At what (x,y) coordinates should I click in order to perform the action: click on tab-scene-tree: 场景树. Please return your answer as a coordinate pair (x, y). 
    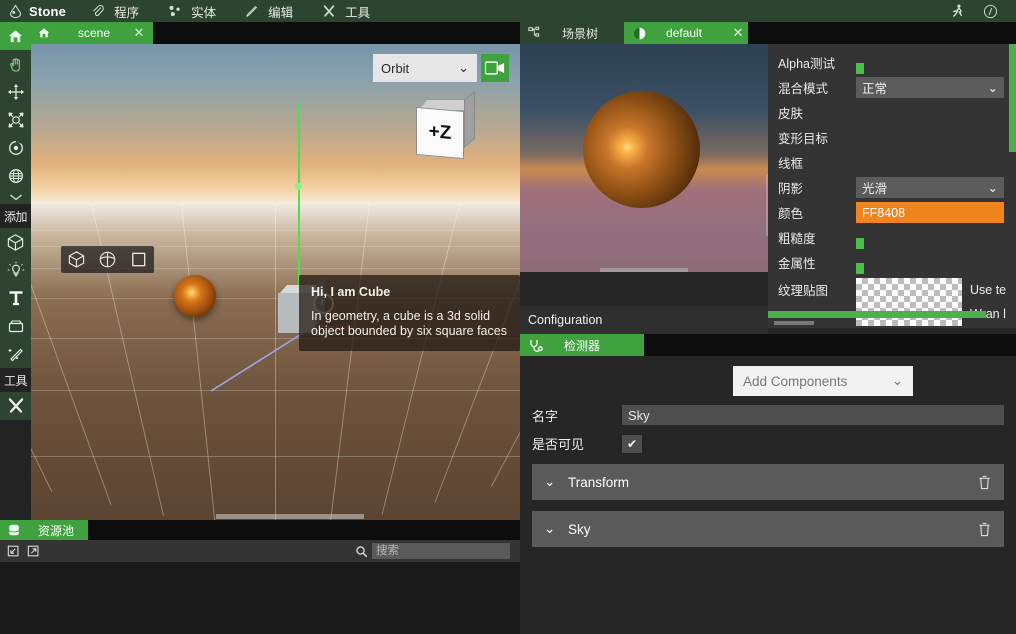
    Looking at the image, I should click on (572, 33).